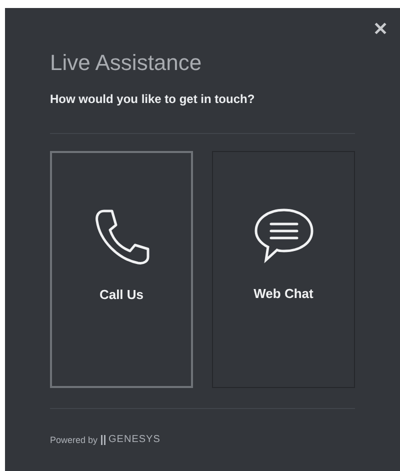  Describe the element at coordinates (103, 439) in the screenshot. I see `logo-icon` at that location.